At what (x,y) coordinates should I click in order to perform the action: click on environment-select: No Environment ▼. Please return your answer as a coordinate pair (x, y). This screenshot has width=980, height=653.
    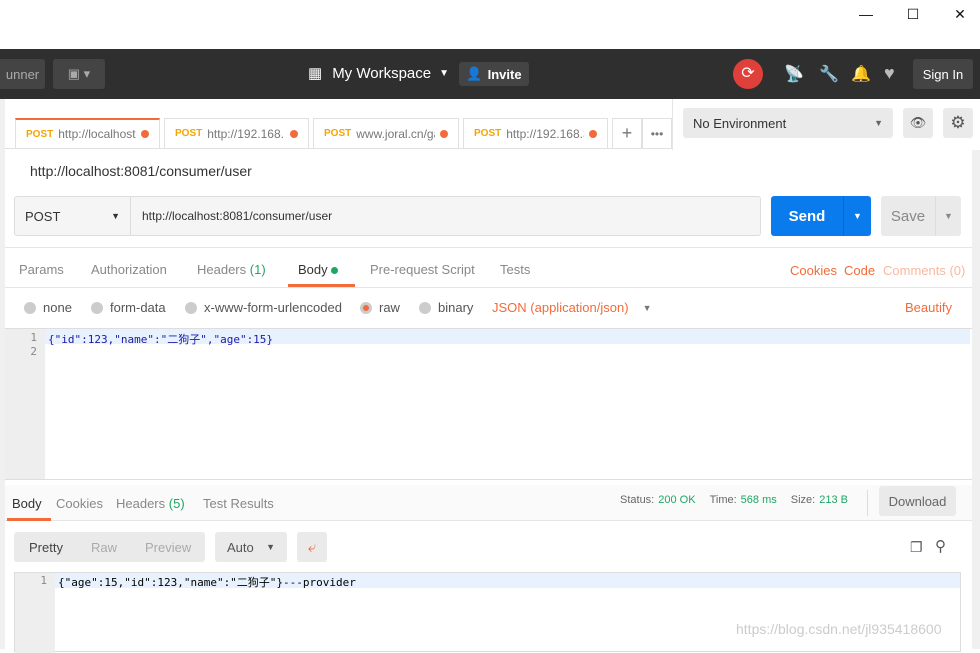
    Looking at the image, I should click on (788, 123).